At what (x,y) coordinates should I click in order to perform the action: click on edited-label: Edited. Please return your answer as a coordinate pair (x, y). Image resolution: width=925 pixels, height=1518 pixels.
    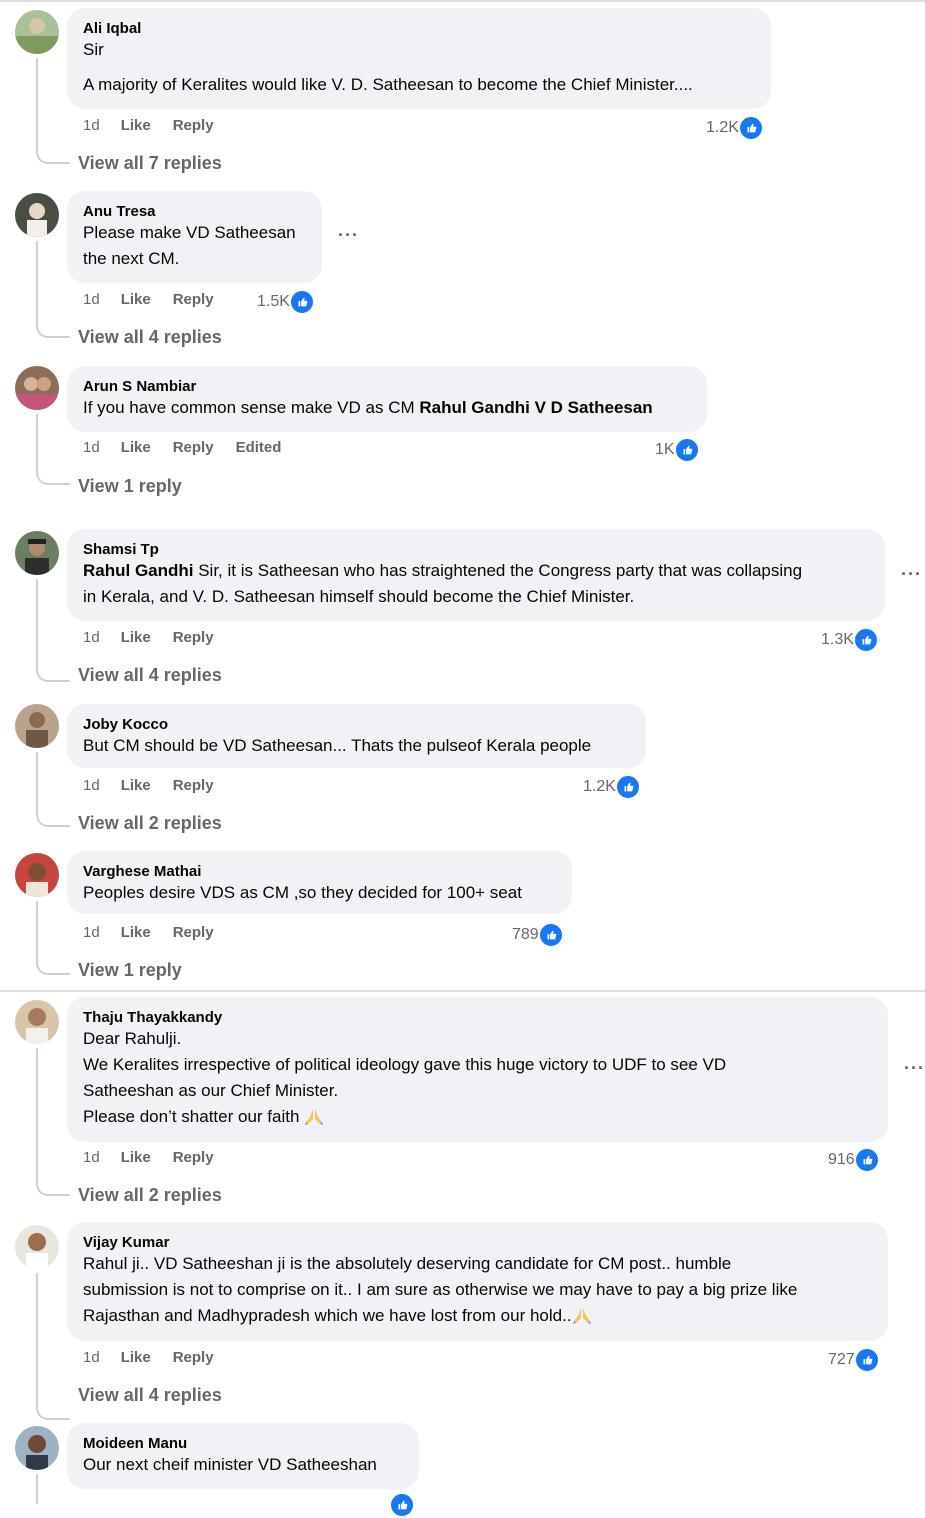
    Looking at the image, I should click on (259, 448).